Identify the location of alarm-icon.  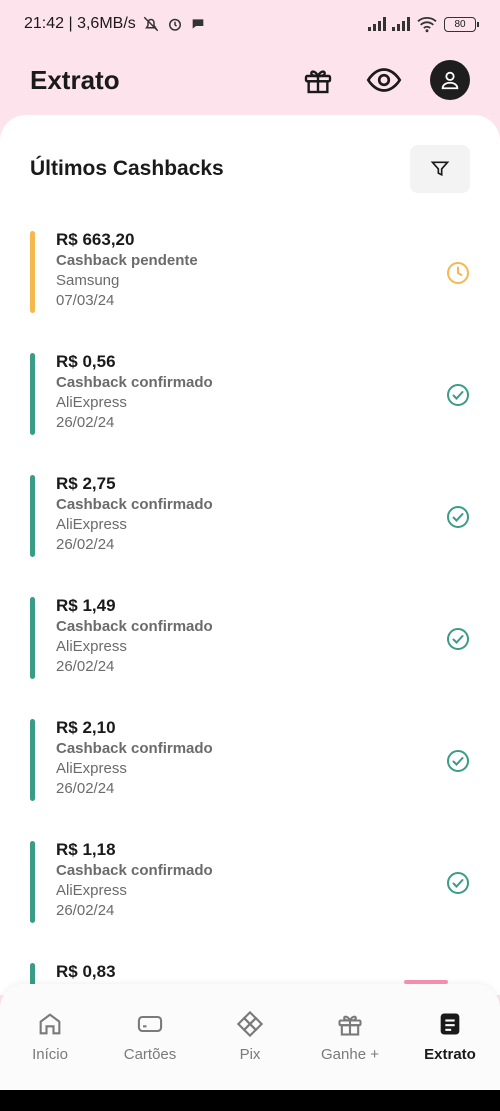
(174, 24).